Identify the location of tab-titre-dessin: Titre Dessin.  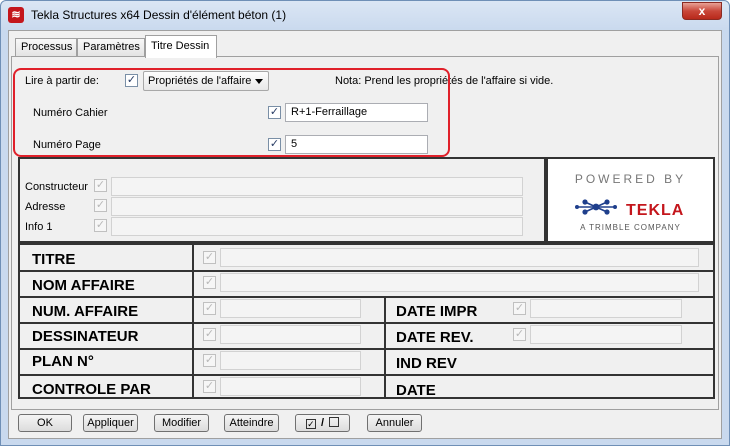
(181, 46).